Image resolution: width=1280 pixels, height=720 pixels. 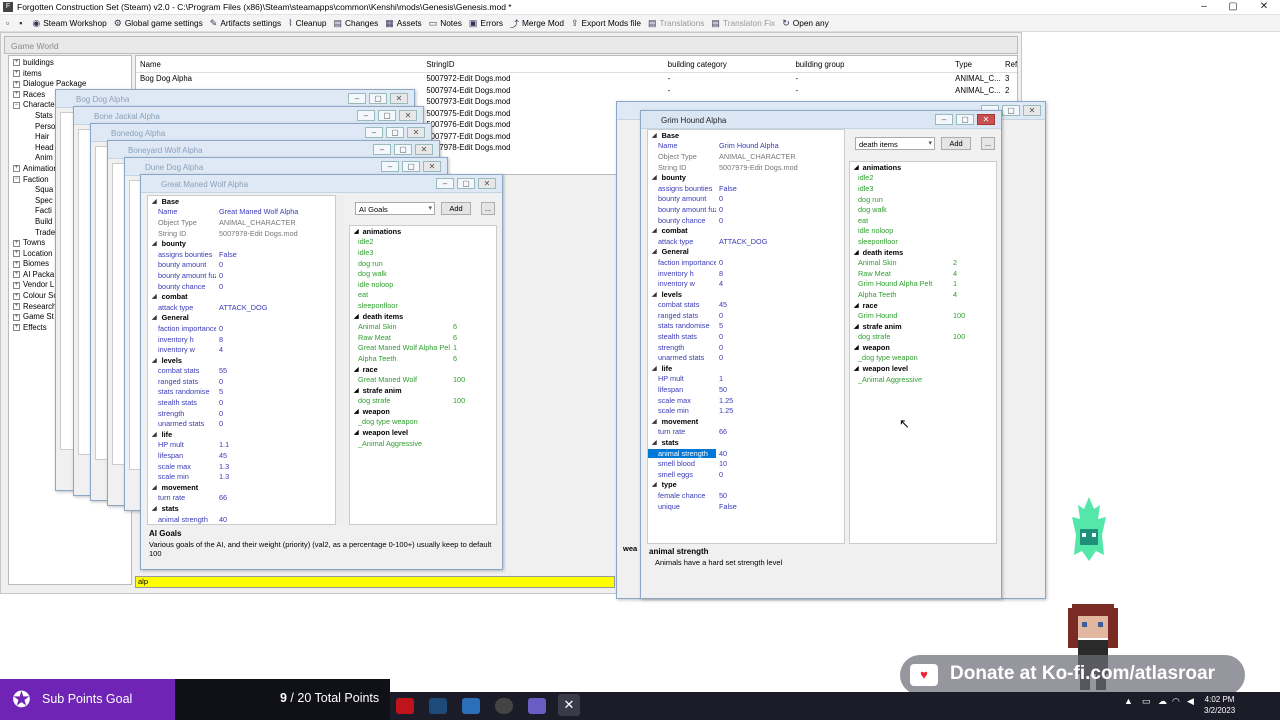 What do you see at coordinates (970, 273) in the screenshot?
I see `reference-value: 4` at bounding box center [970, 273].